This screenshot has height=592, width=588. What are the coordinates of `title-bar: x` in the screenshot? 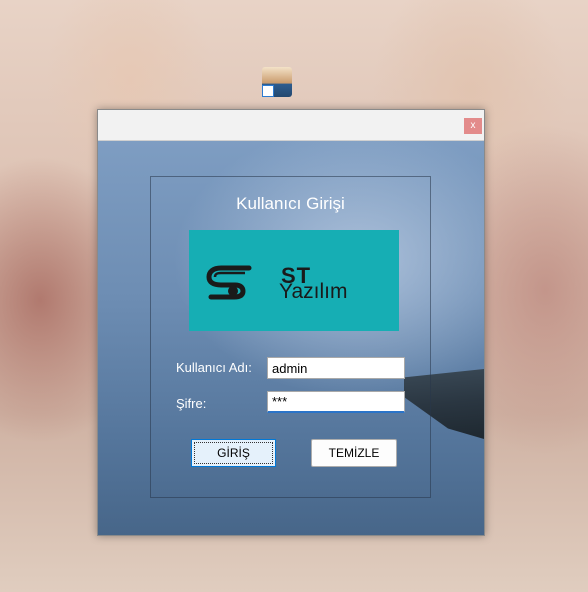 It's located at (291, 125).